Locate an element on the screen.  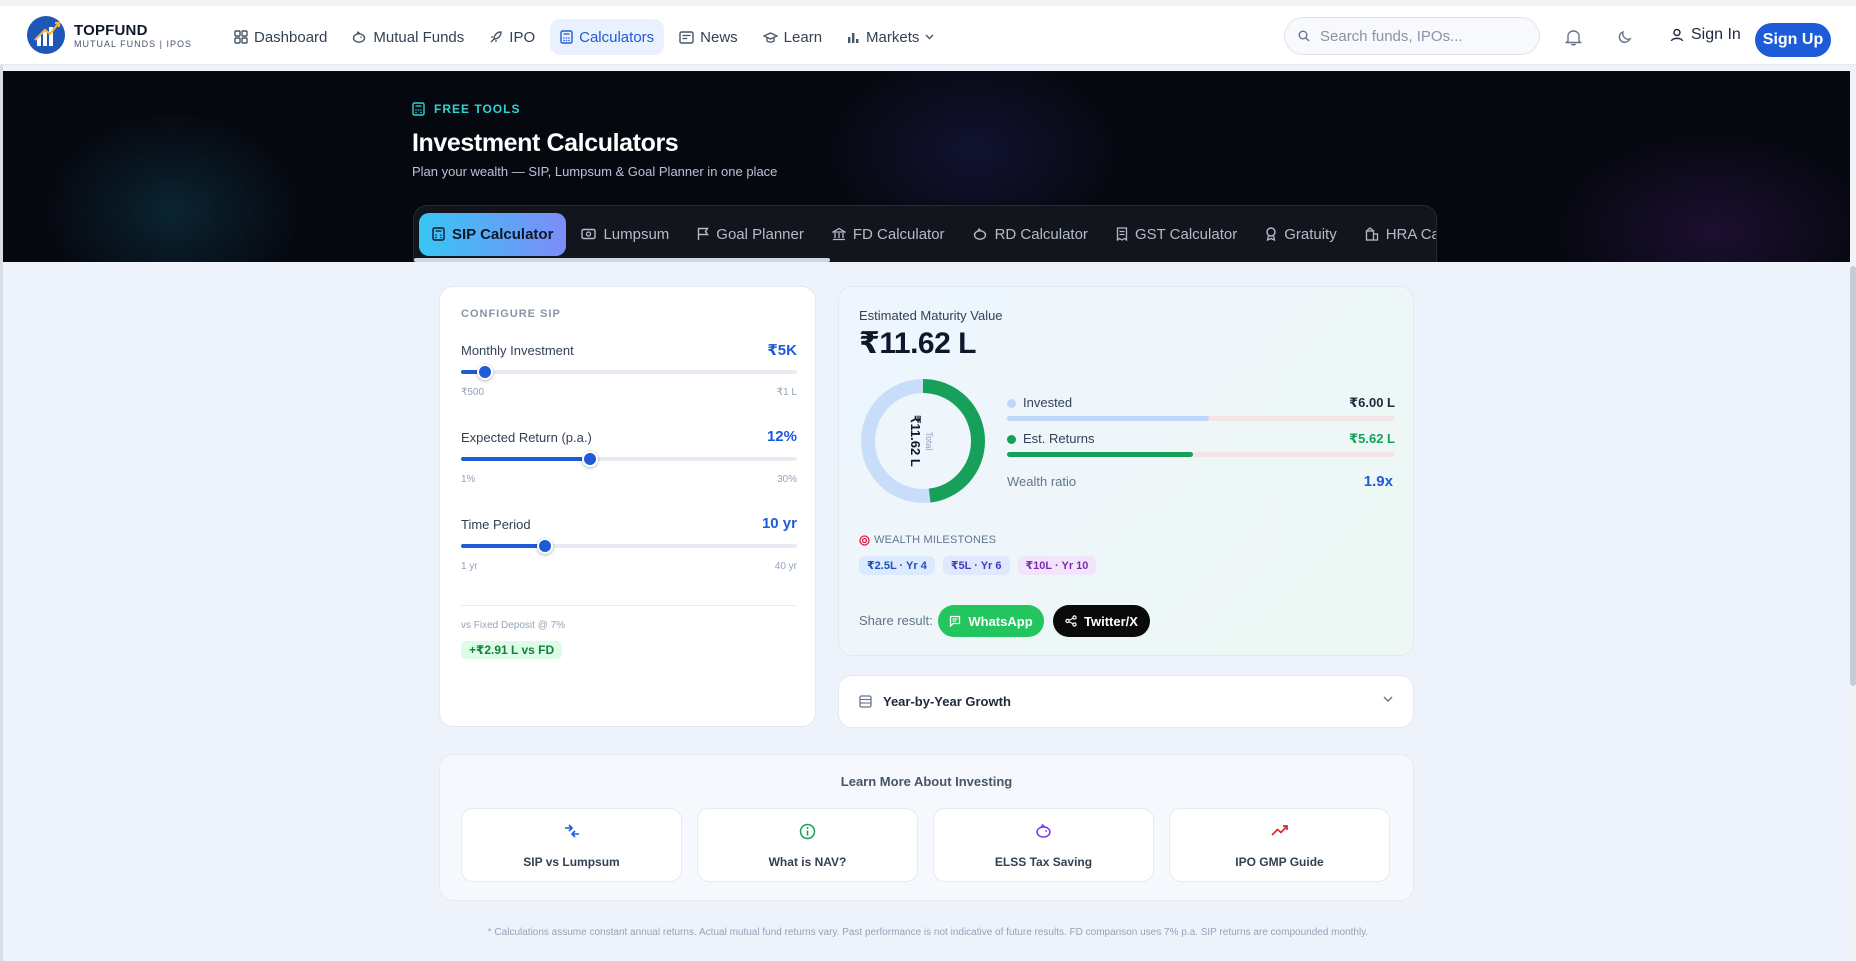
returns-value: ₹5.62 L is located at coordinates (1372, 438).